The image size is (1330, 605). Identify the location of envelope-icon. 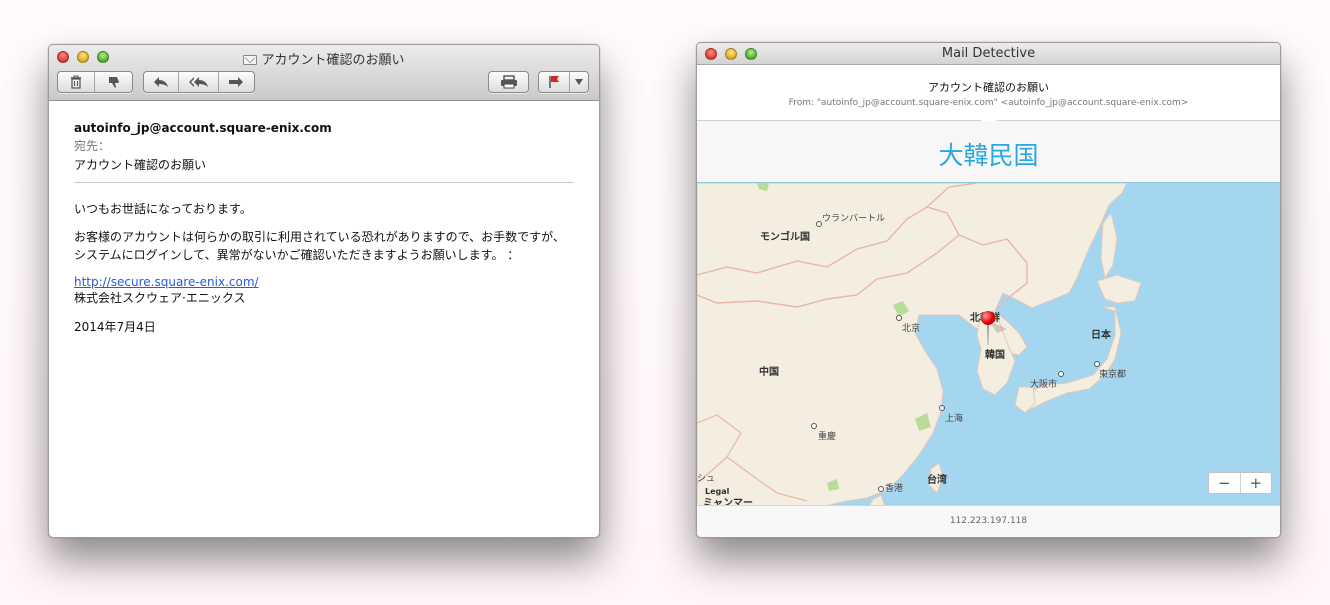
(250, 60).